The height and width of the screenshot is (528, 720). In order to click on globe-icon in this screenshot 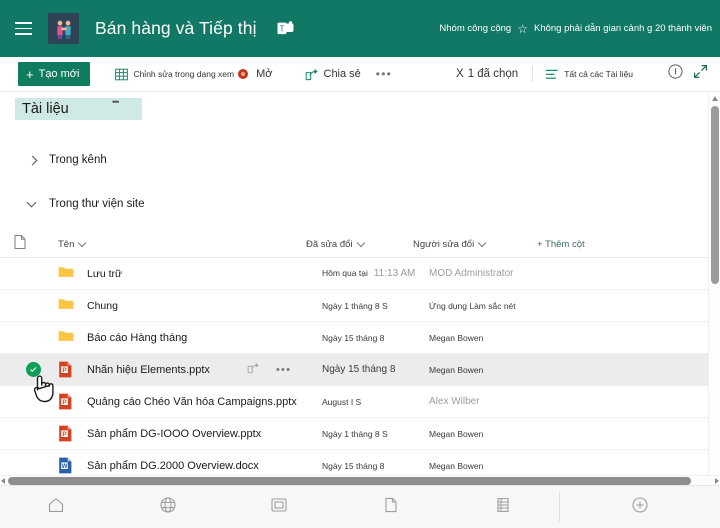, I will do `click(168, 507)`.